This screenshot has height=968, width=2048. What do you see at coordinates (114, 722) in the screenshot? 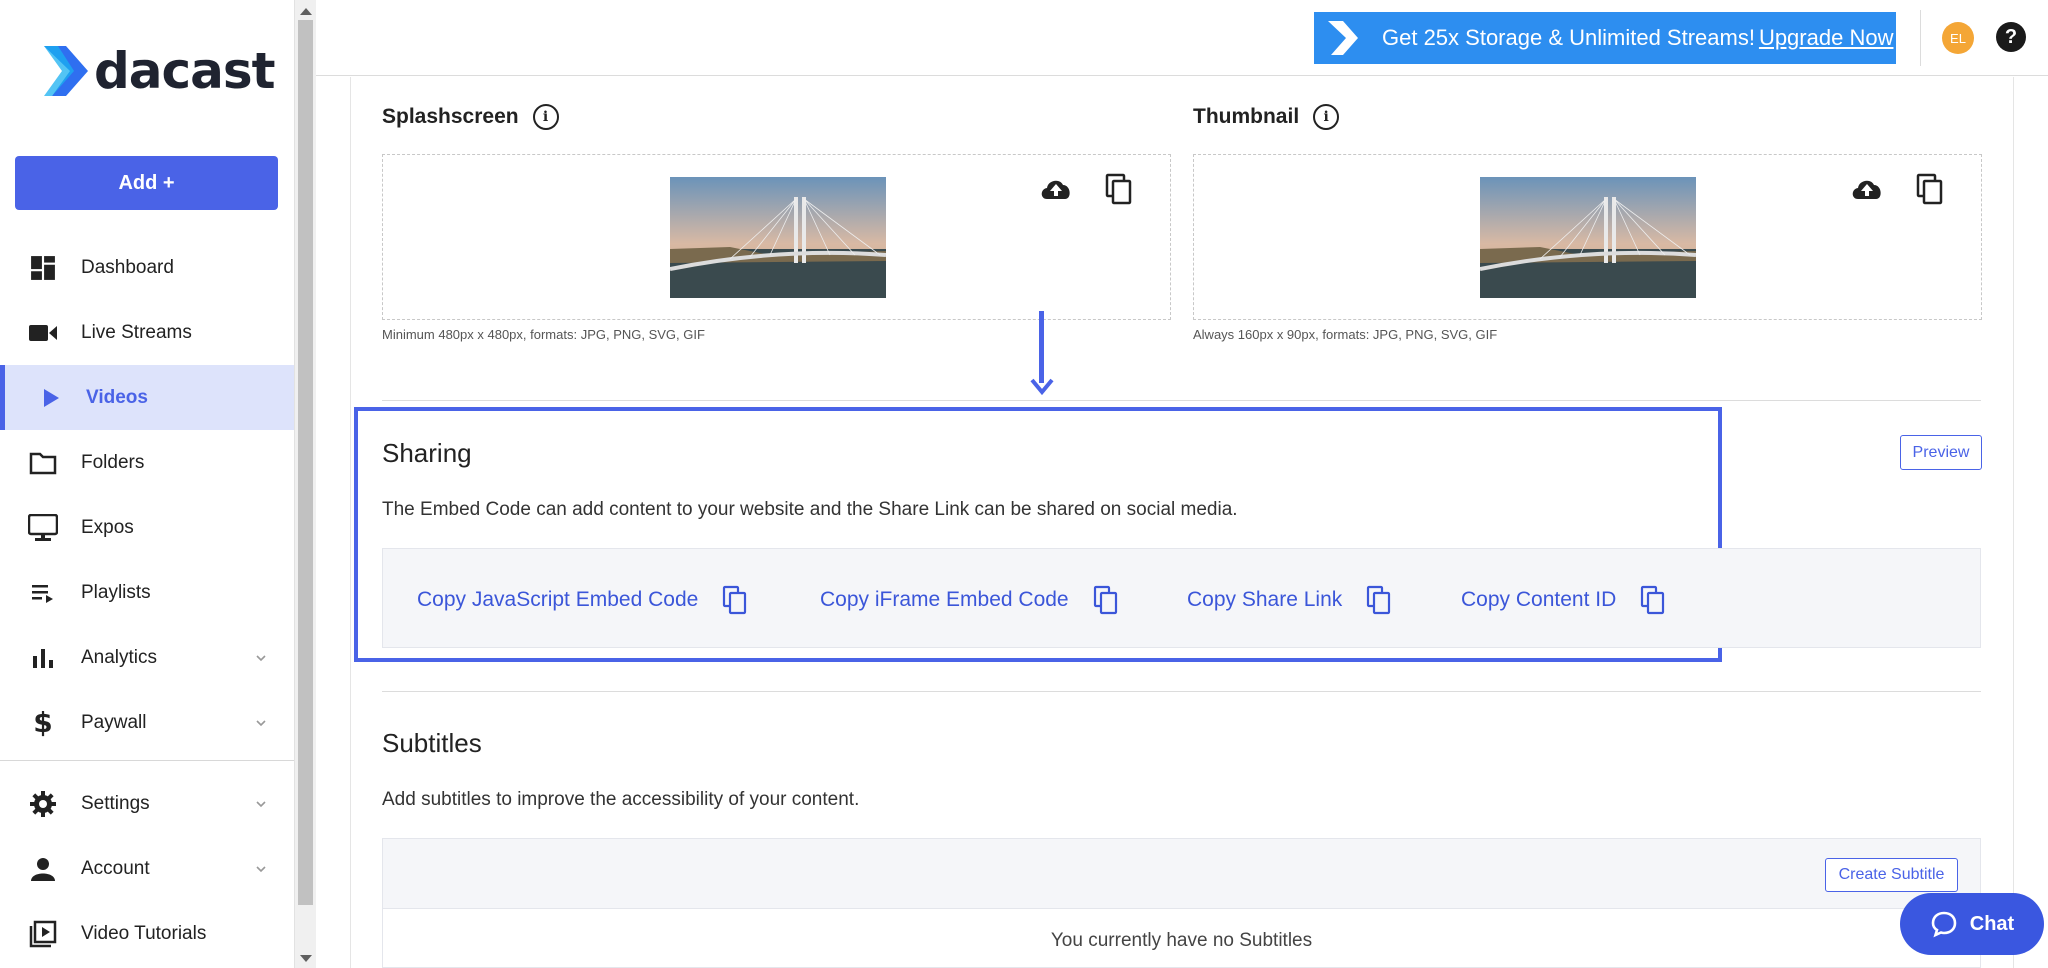
I see `sidebar-item-label: Paywall` at bounding box center [114, 722].